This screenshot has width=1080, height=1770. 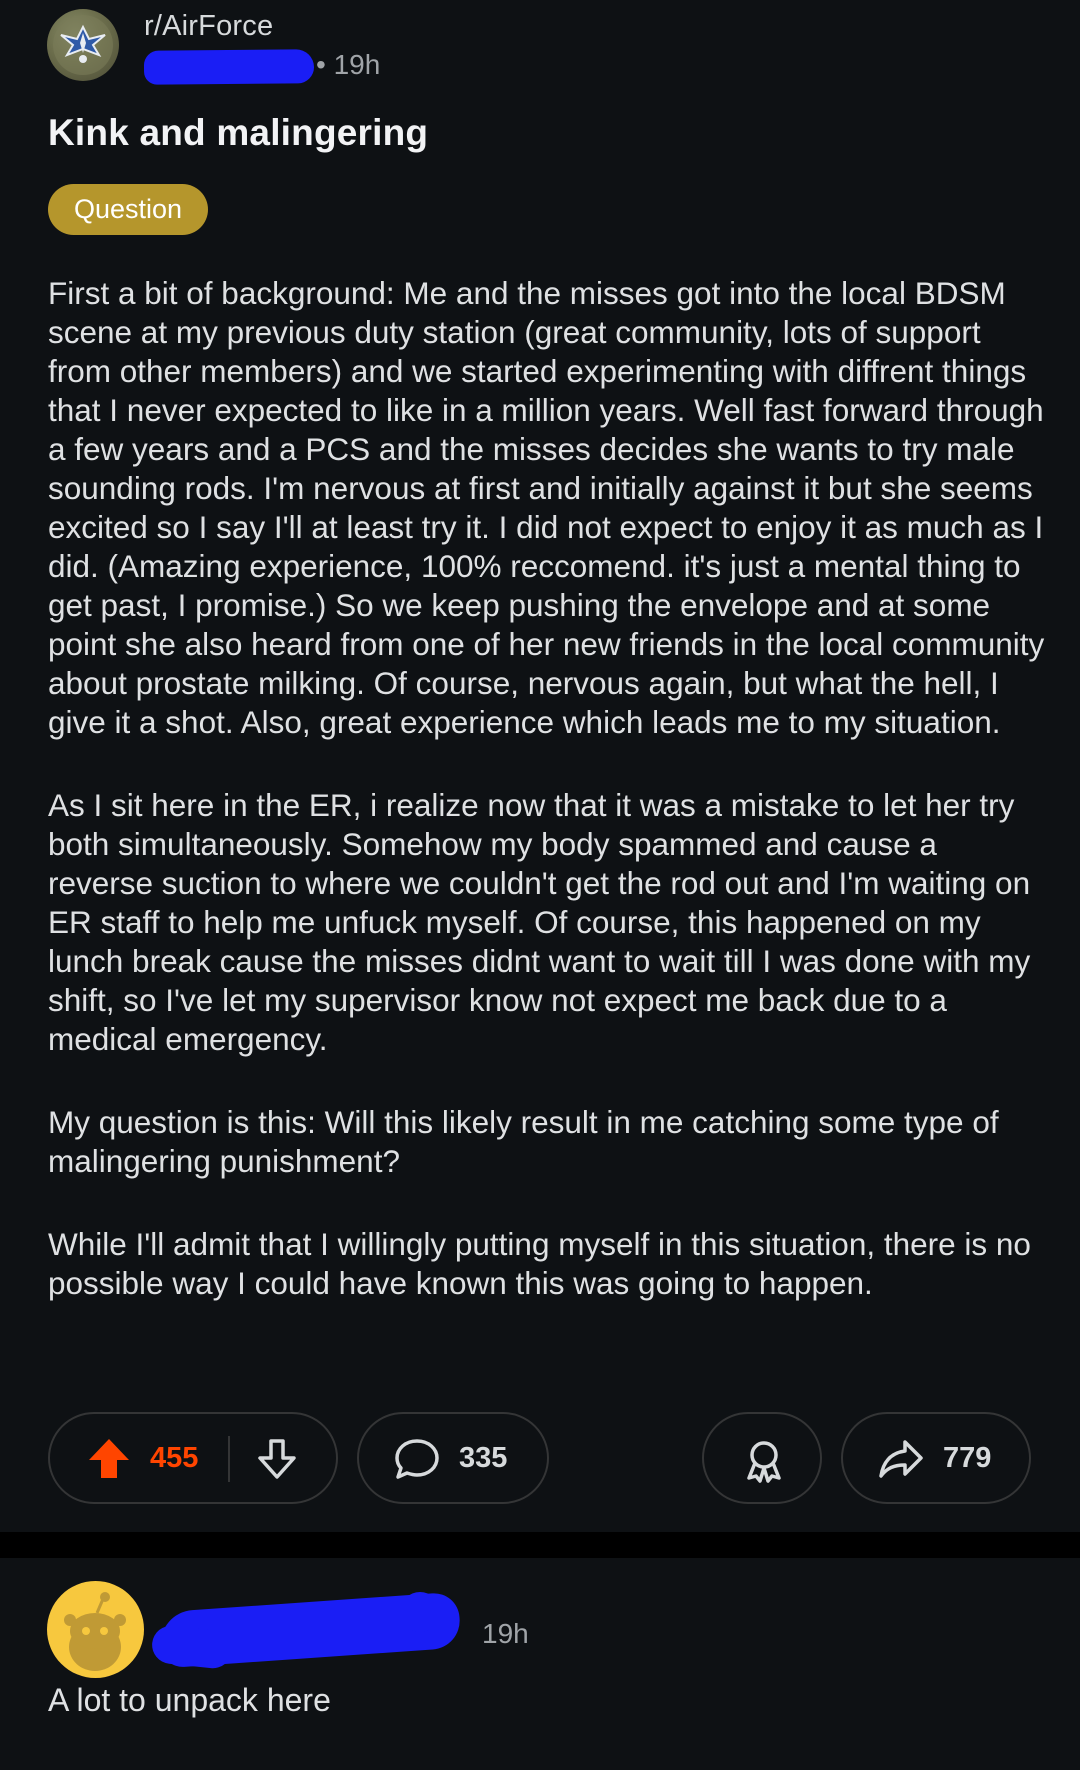 I want to click on comment-text: A lot to unpack here, so click(x=189, y=1700).